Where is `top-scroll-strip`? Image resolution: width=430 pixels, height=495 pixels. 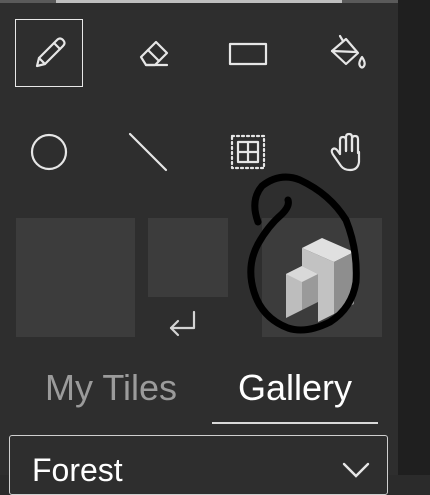
top-scroll-strip is located at coordinates (199, 1).